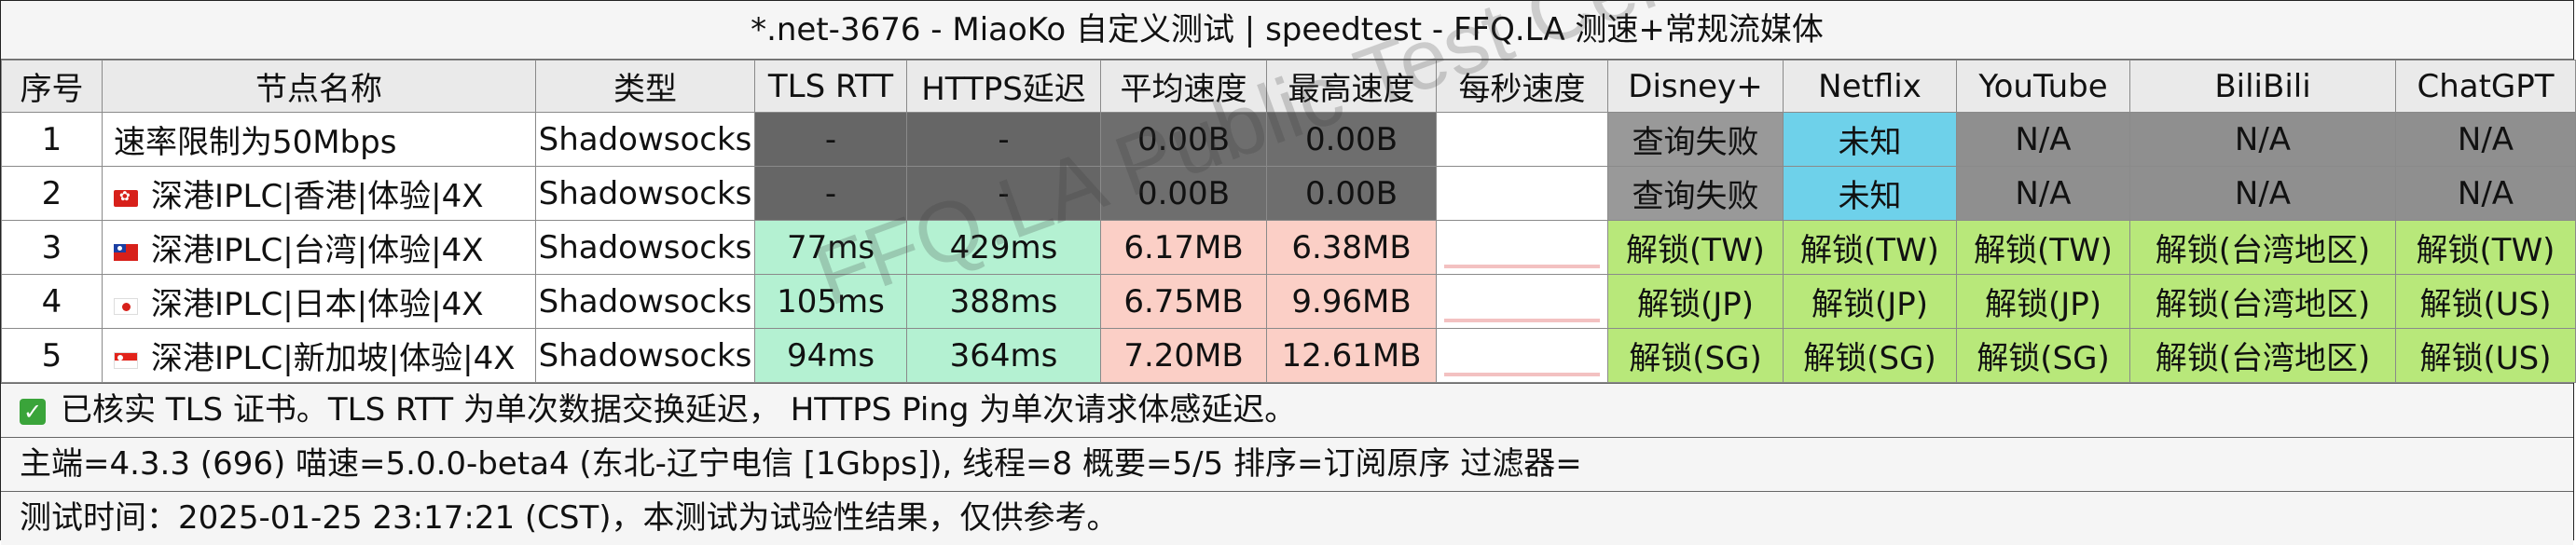  Describe the element at coordinates (2043, 86) in the screenshot. I see `header-youtube: YouTube` at that location.